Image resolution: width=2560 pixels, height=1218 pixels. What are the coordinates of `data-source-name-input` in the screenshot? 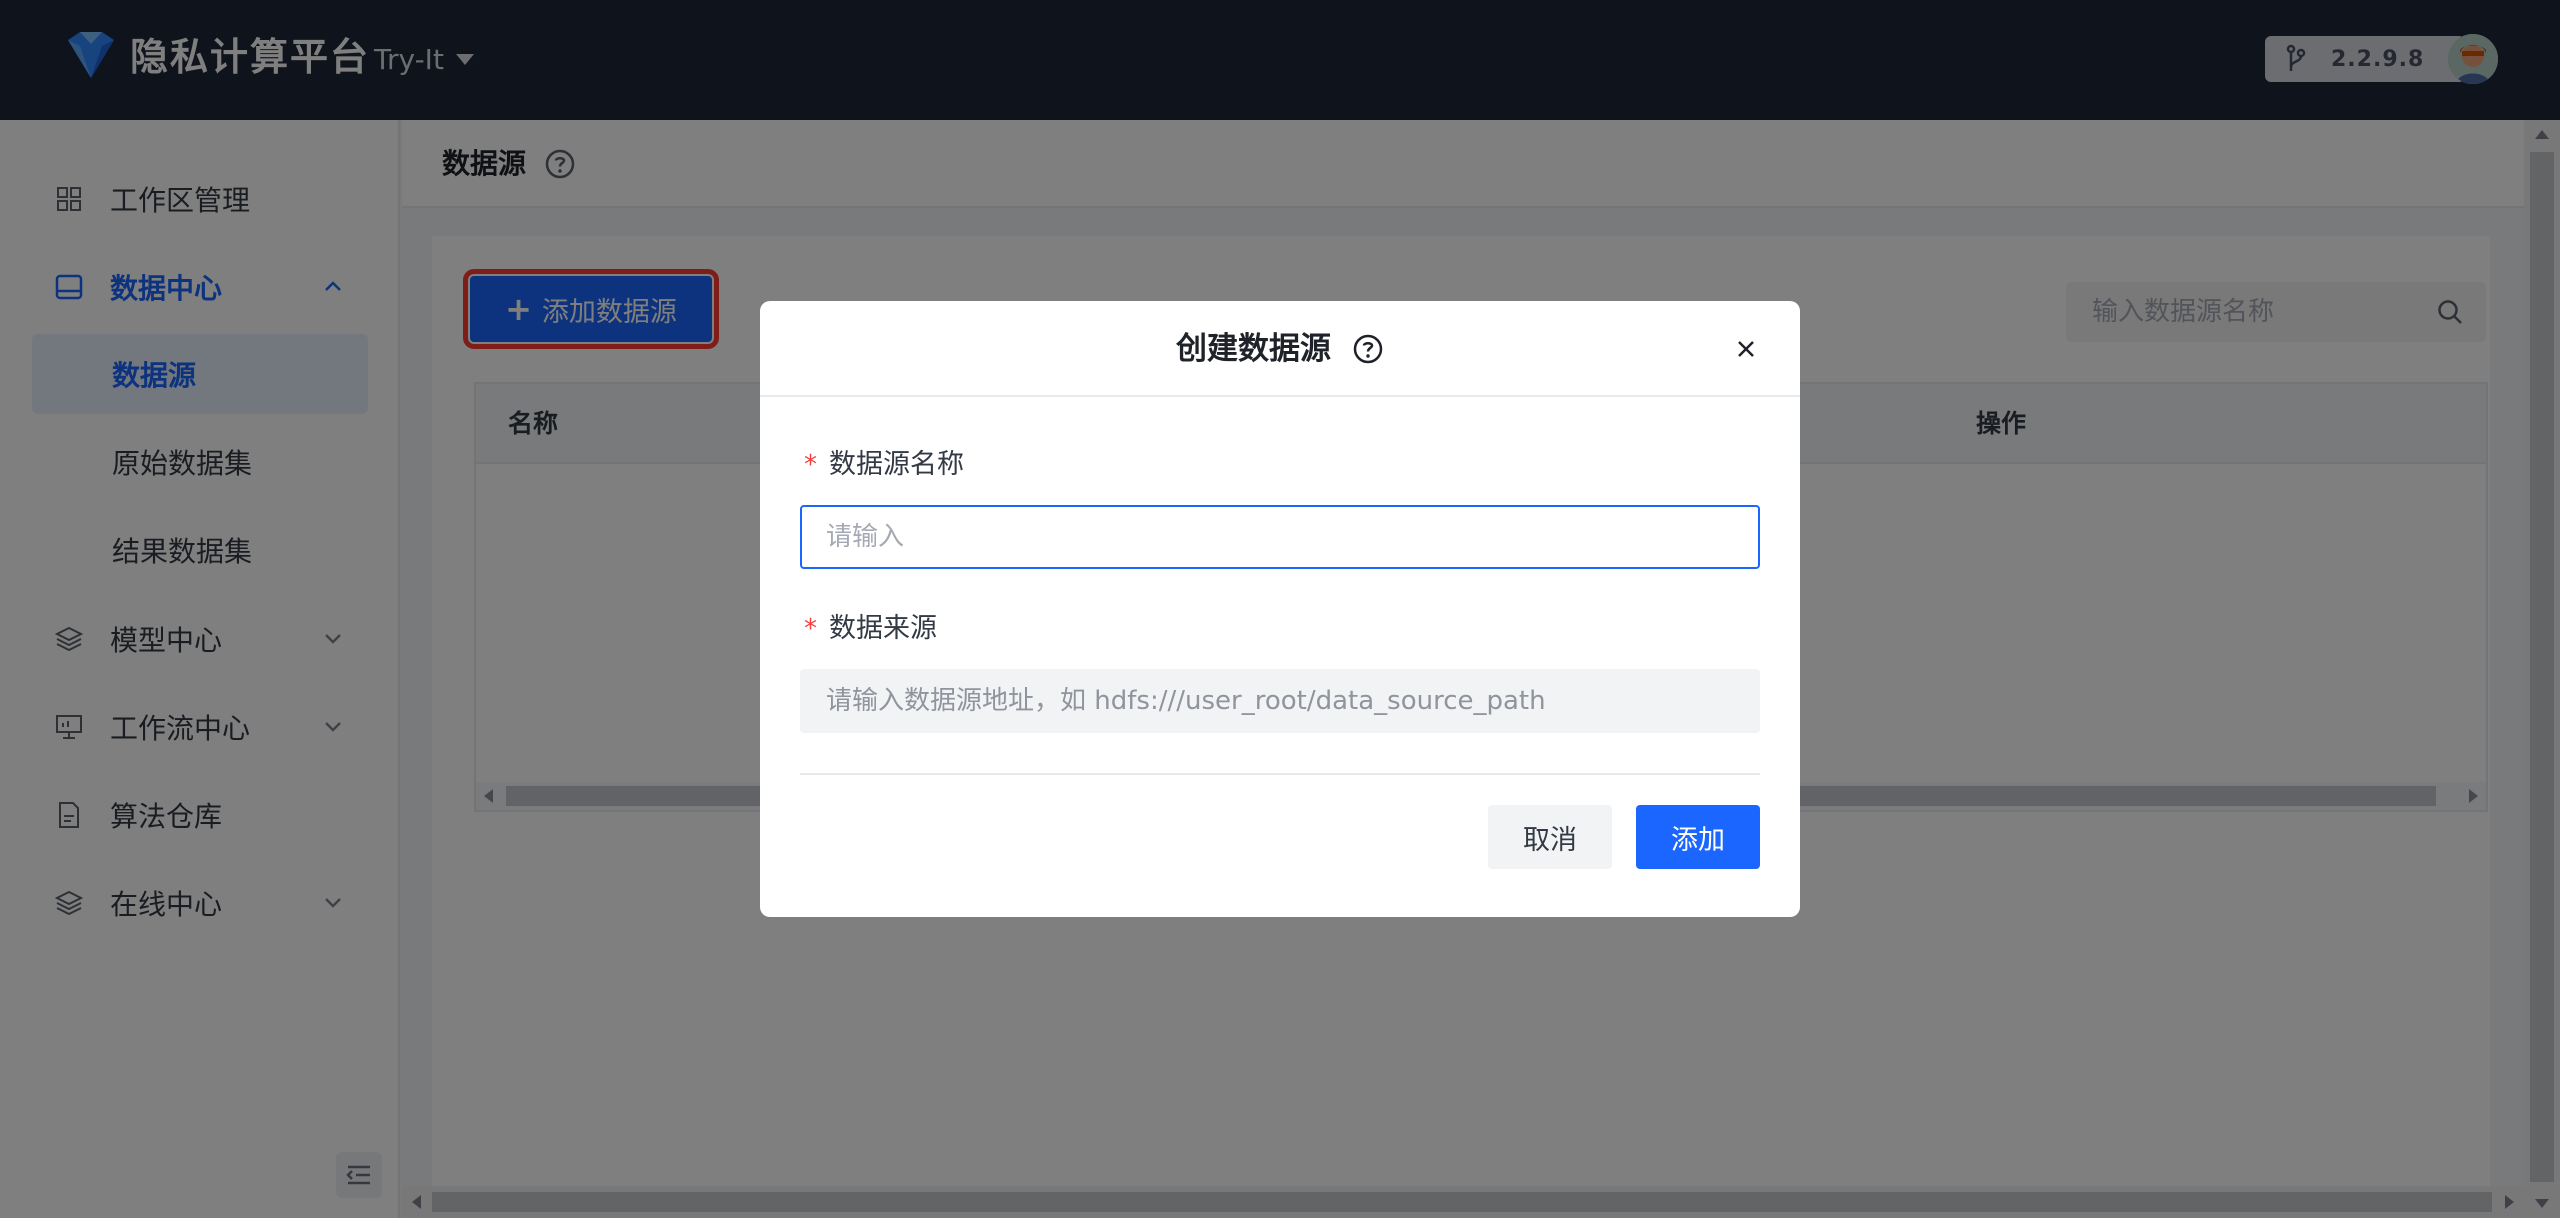 It's located at (1280, 537).